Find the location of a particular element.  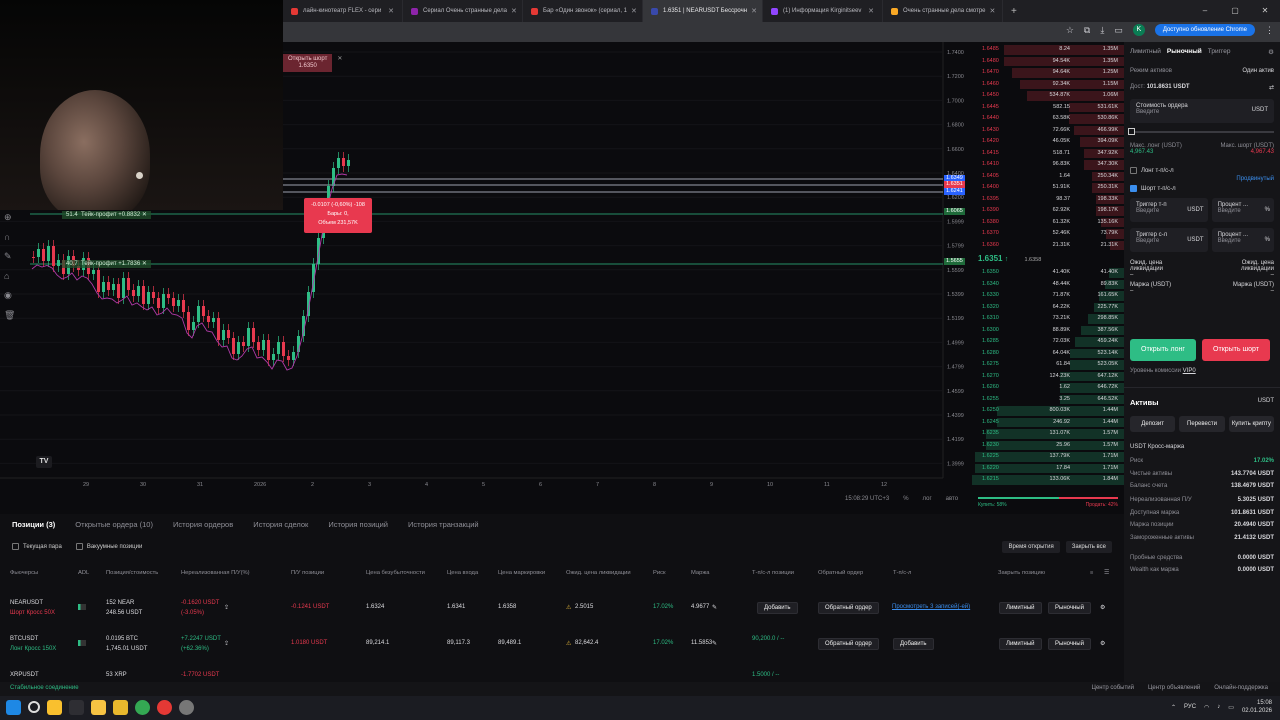

buy-crypto-button: Купить крипту is located at coordinates (1251, 424).